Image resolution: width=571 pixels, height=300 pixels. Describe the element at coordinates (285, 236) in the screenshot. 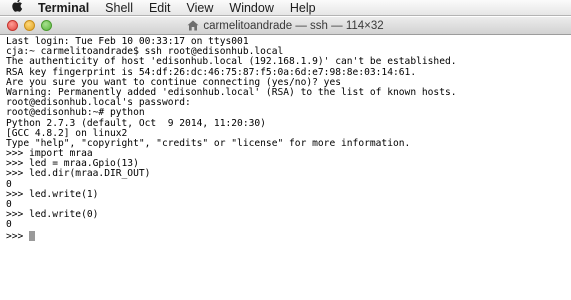

I see `terminal-prompt-line: >>>` at that location.